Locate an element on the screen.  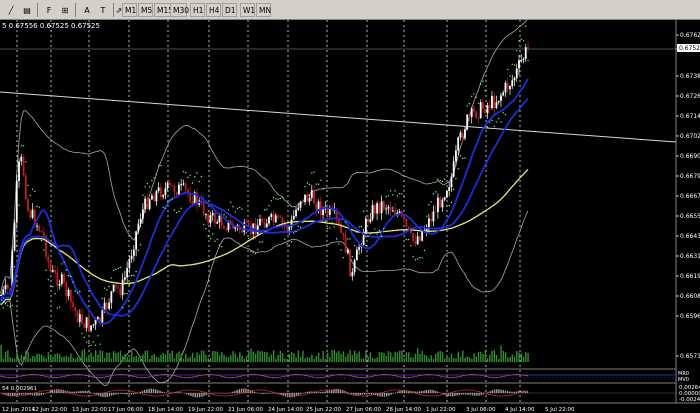
timeframe-d1-button: D1 is located at coordinates (229, 10).